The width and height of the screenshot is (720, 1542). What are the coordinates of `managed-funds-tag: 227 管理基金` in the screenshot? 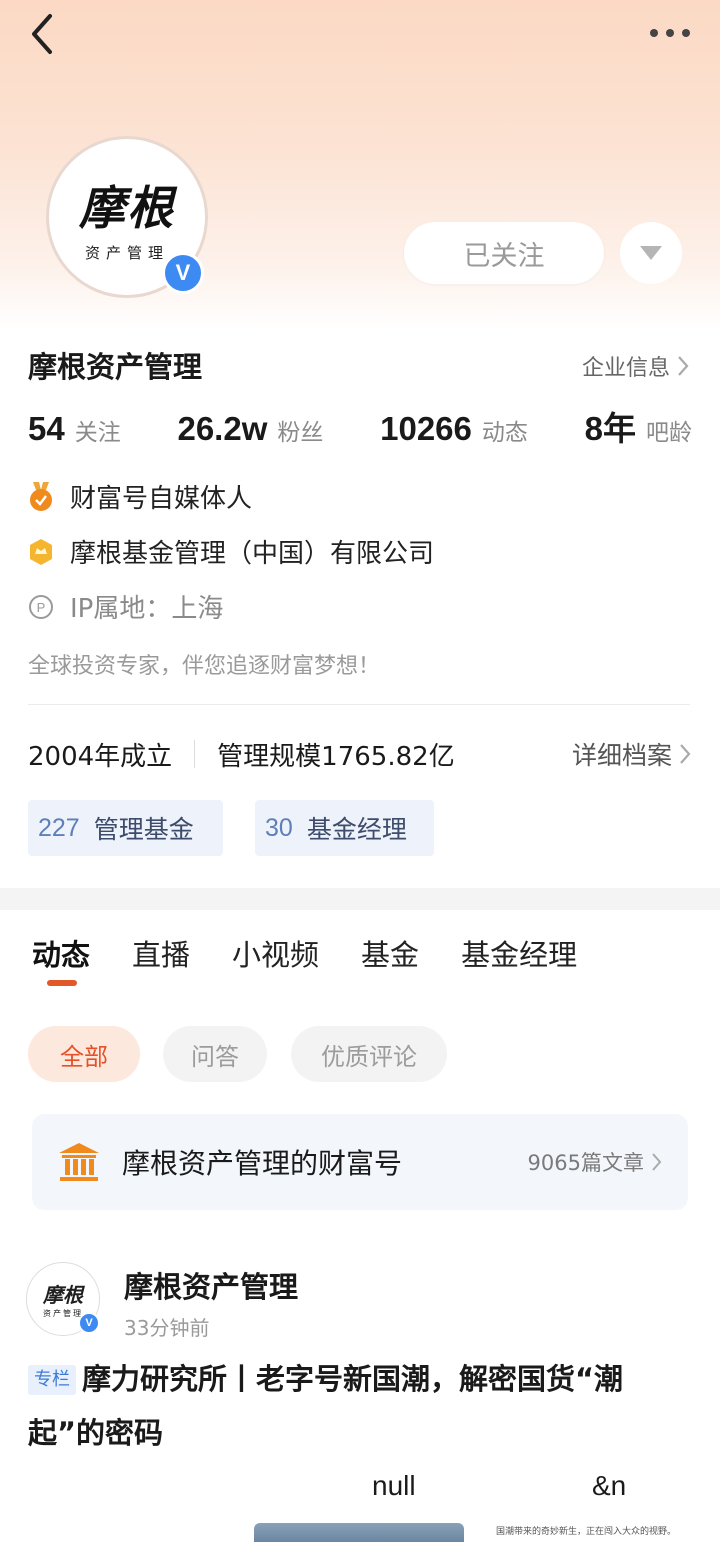 It's located at (125, 828).